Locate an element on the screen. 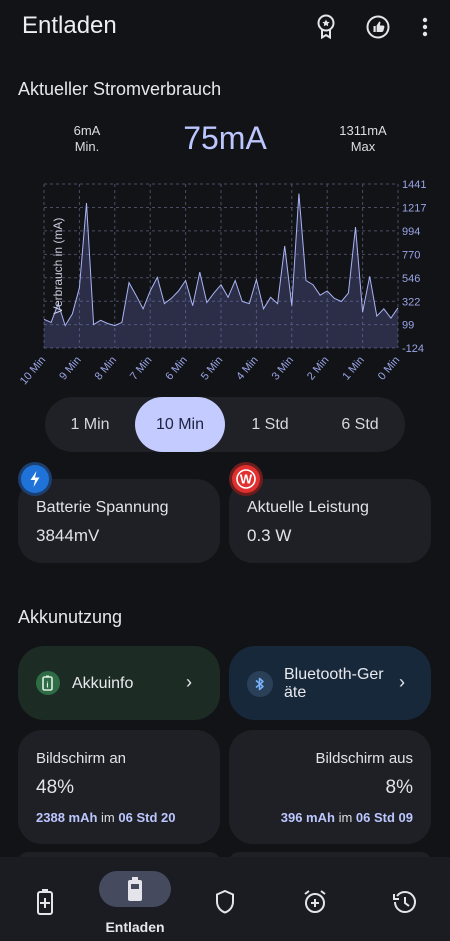 This screenshot has width=450, height=941. x-tick-label: 7 Min is located at coordinates (141, 368).